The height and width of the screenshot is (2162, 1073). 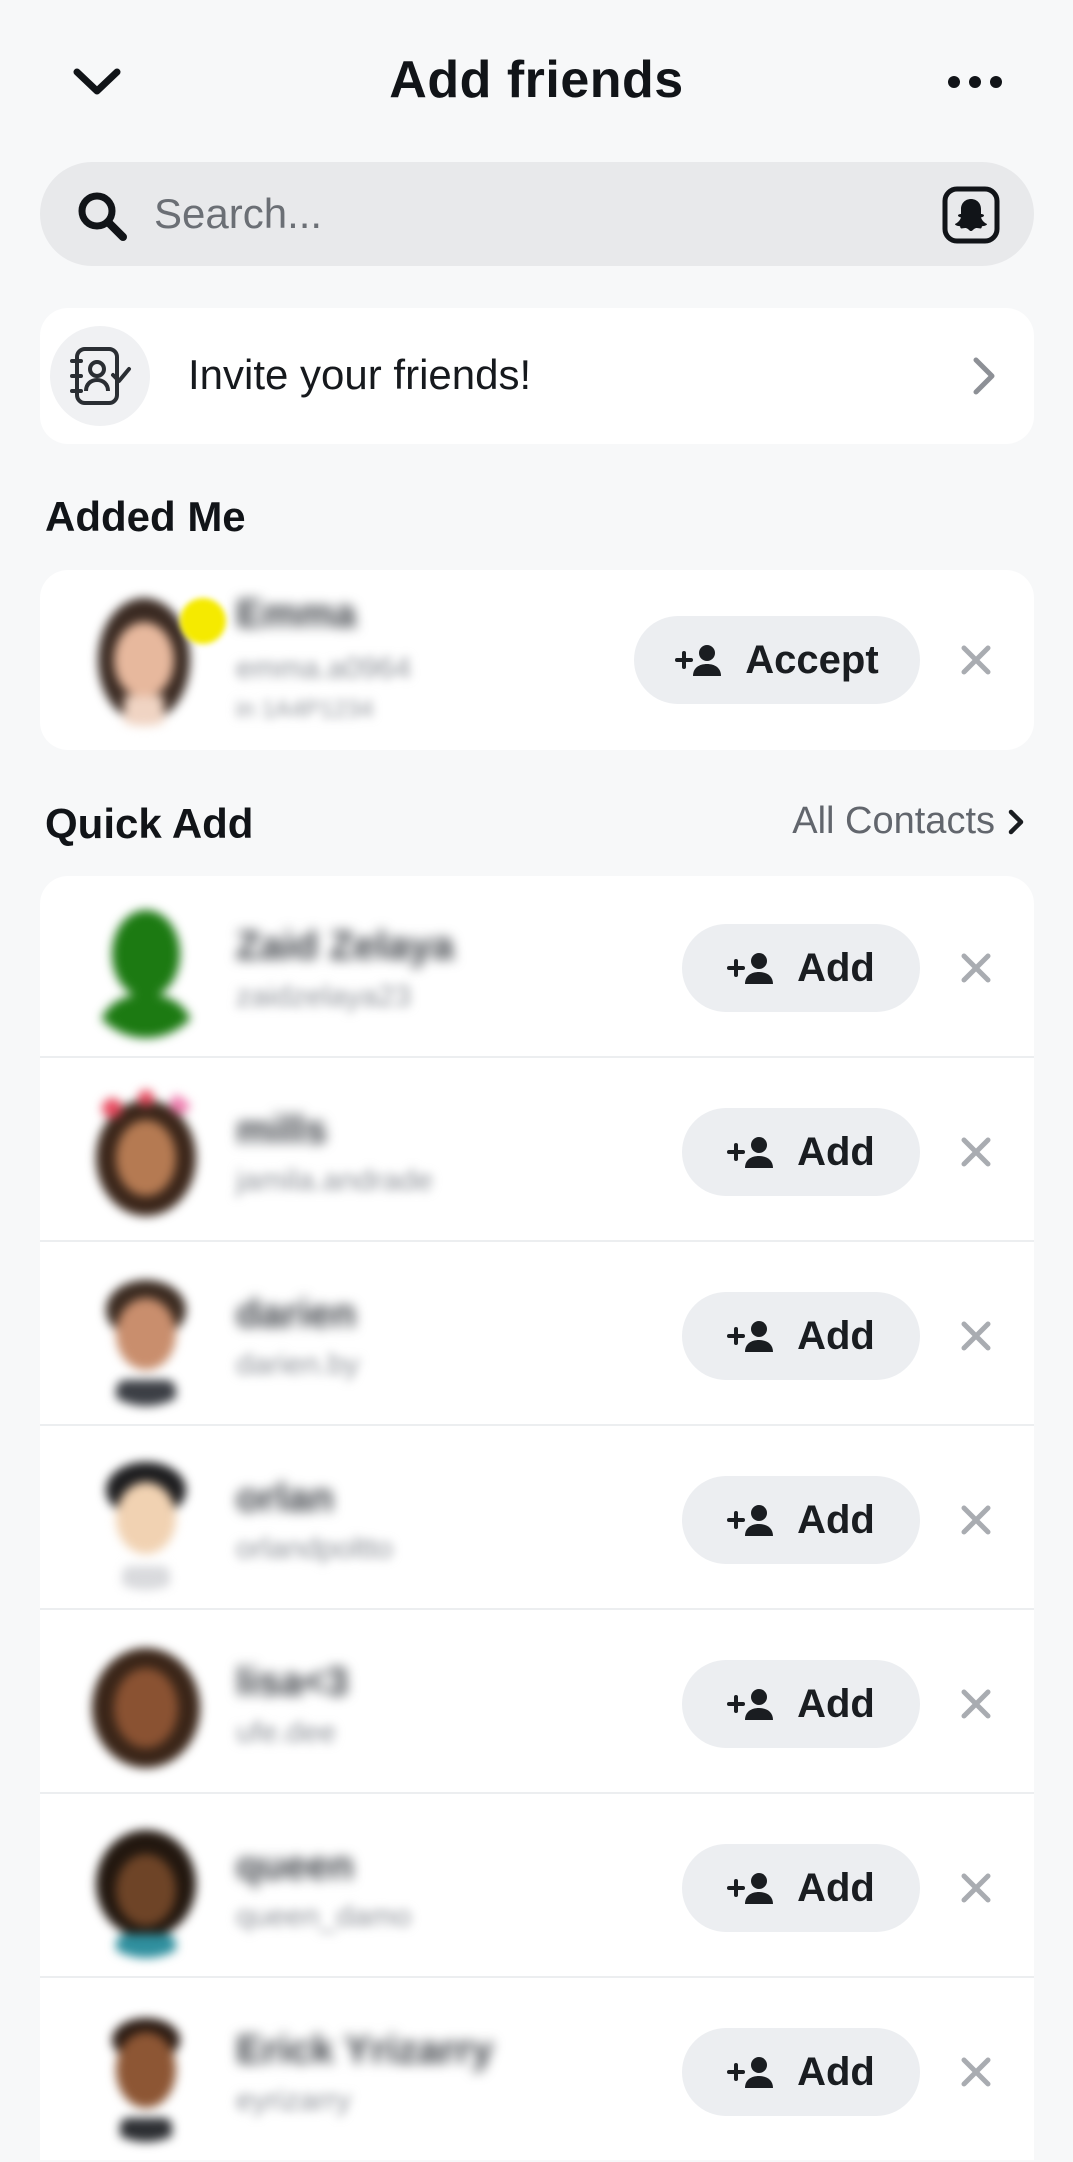 What do you see at coordinates (292, 1682) in the screenshot?
I see `quick-add-name: lisa<3` at bounding box center [292, 1682].